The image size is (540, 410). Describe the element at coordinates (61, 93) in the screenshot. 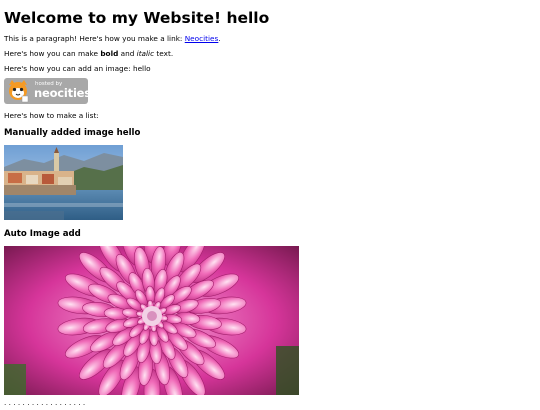

I see `badge-brand-text: neocities` at that location.